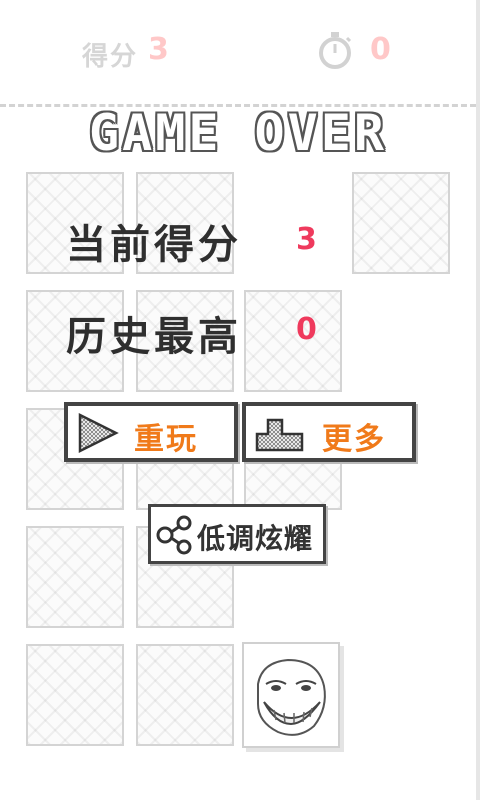 The height and width of the screenshot is (800, 480). What do you see at coordinates (154, 337) in the screenshot?
I see `best-score-label: 历史最高` at bounding box center [154, 337].